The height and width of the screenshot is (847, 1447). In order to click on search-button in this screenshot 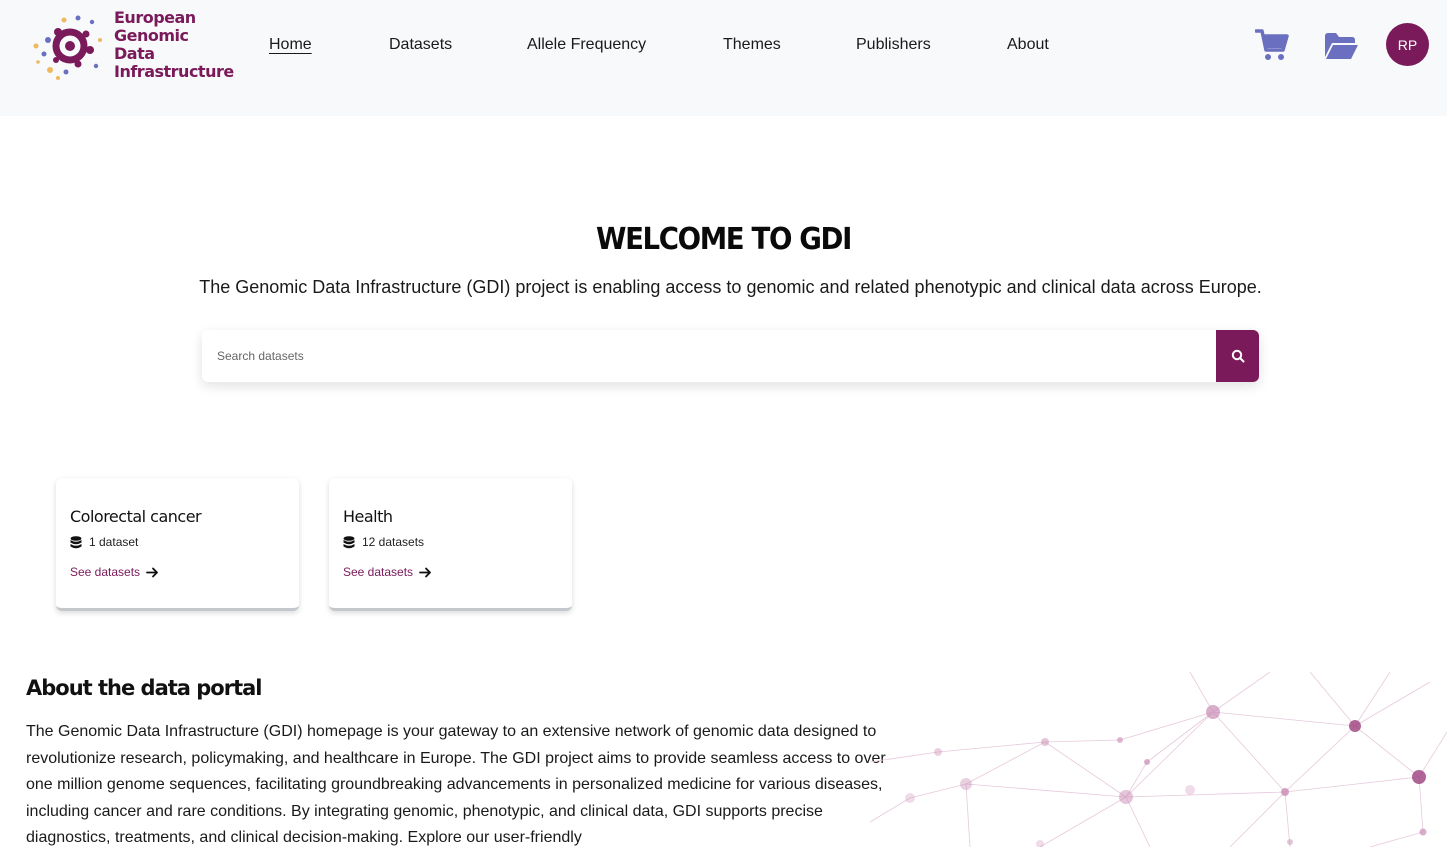, I will do `click(1237, 356)`.